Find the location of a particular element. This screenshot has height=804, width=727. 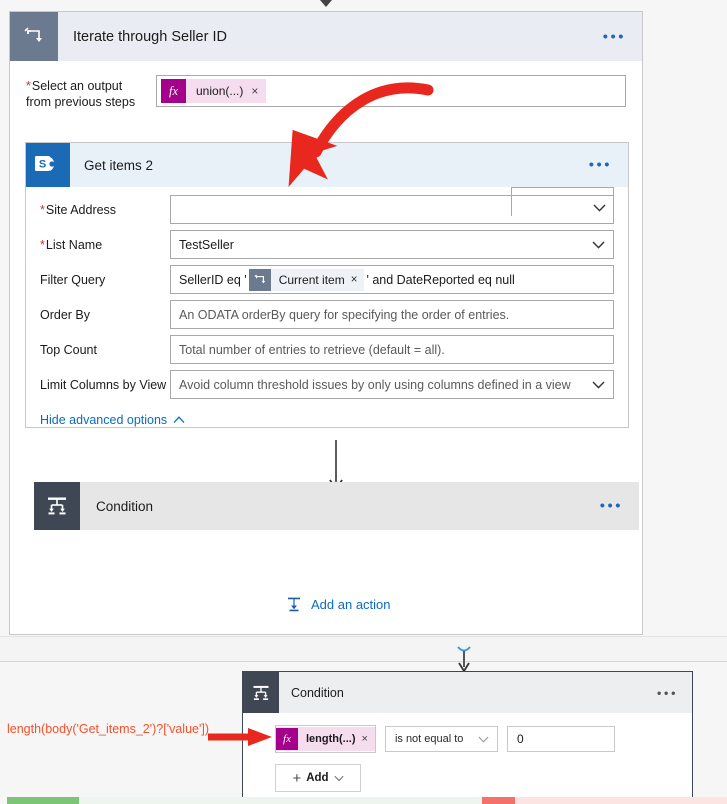

field-row-site-address: *Site Address is located at coordinates (327, 205).